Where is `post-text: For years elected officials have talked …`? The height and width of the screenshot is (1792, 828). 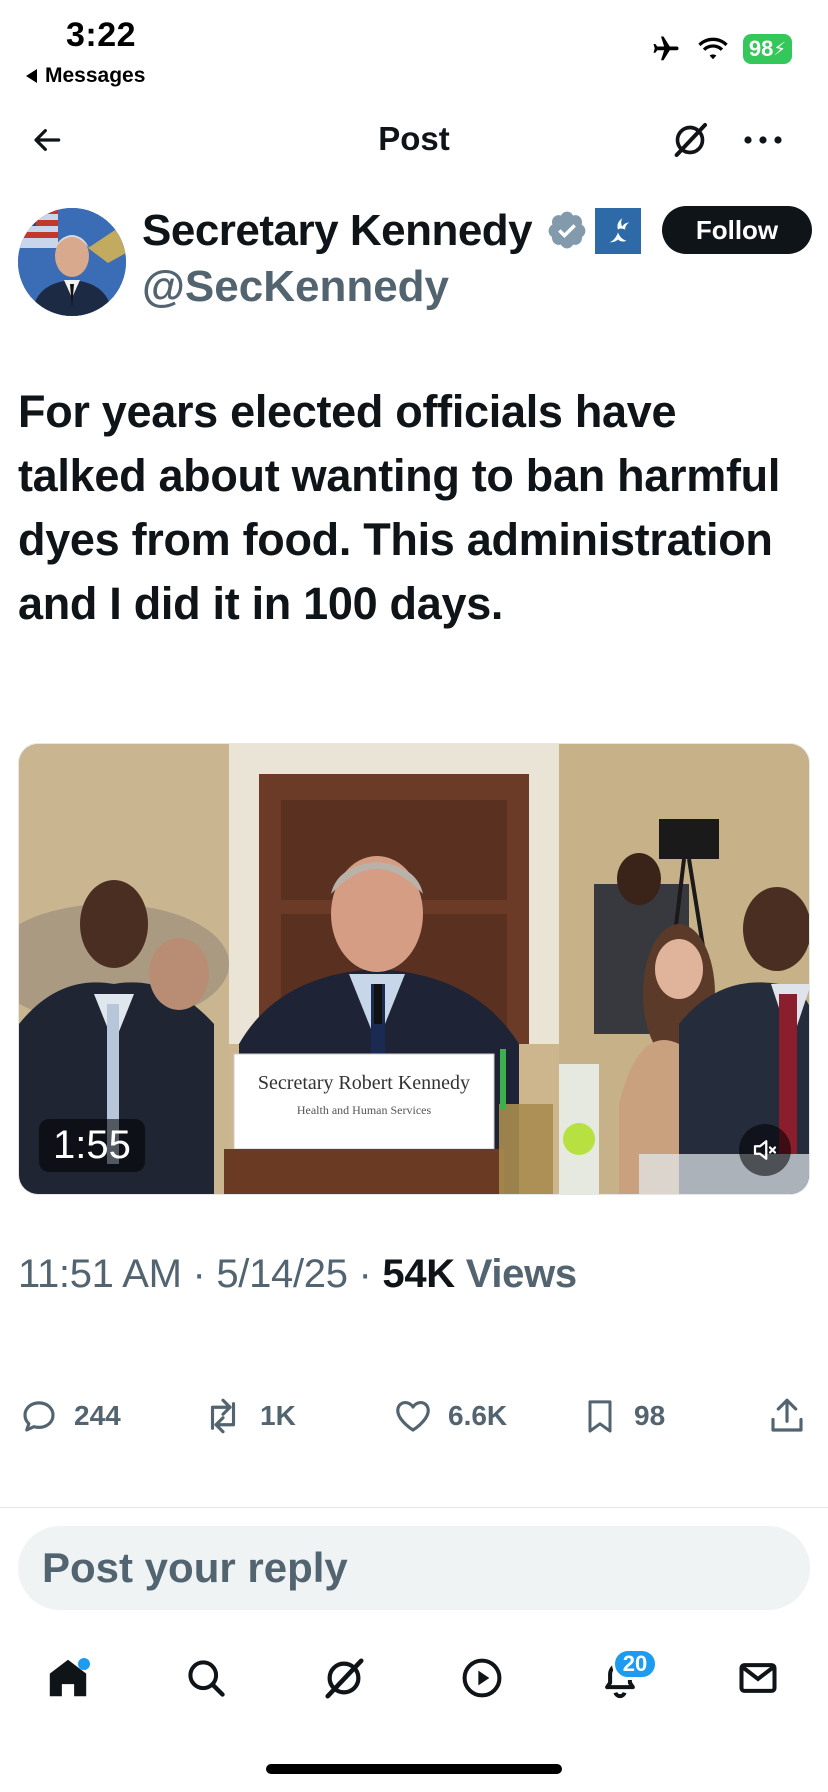 post-text: For years elected officials have talked … is located at coordinates (399, 507).